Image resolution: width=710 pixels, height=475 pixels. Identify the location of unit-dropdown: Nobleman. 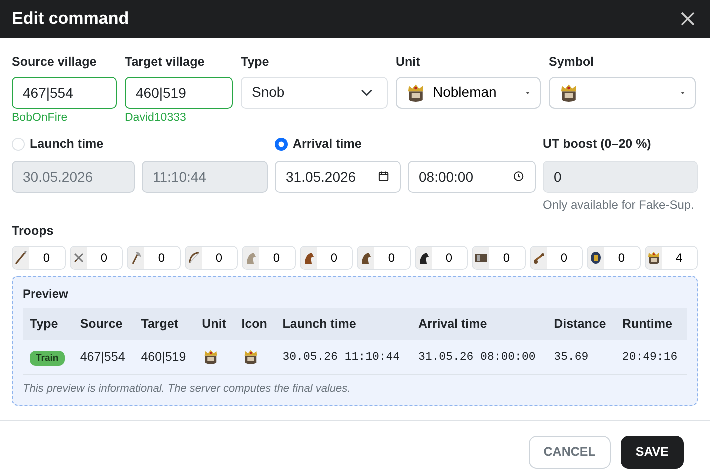
(468, 92).